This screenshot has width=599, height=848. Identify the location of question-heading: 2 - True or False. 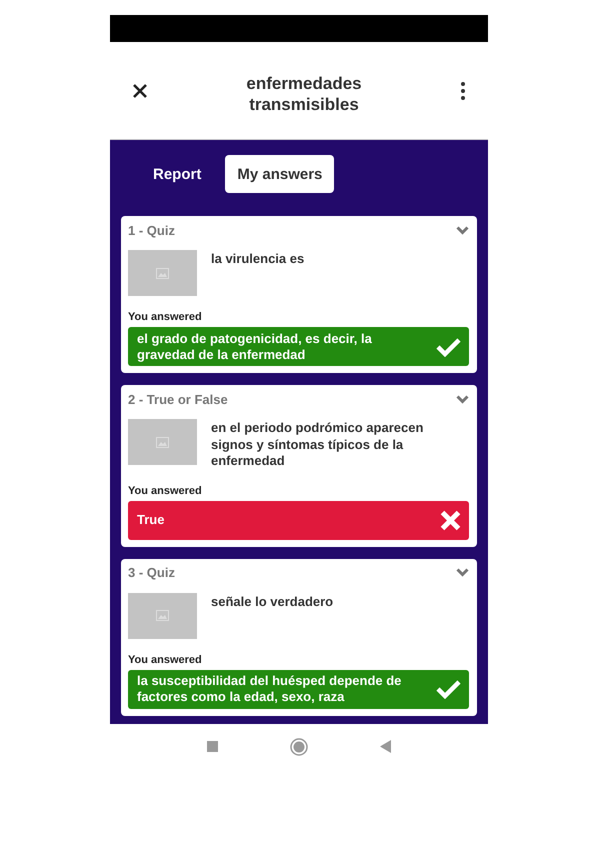
(178, 399).